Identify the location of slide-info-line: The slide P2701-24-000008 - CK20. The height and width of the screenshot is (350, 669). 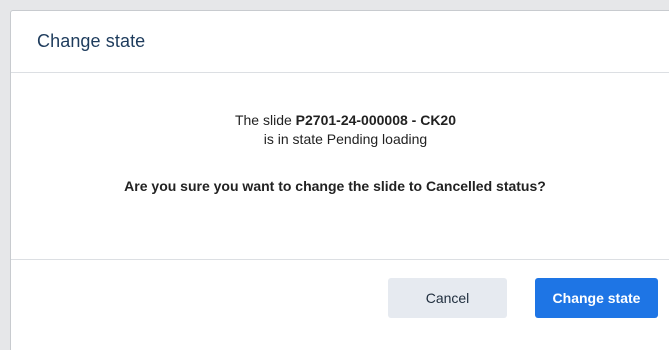
(340, 120).